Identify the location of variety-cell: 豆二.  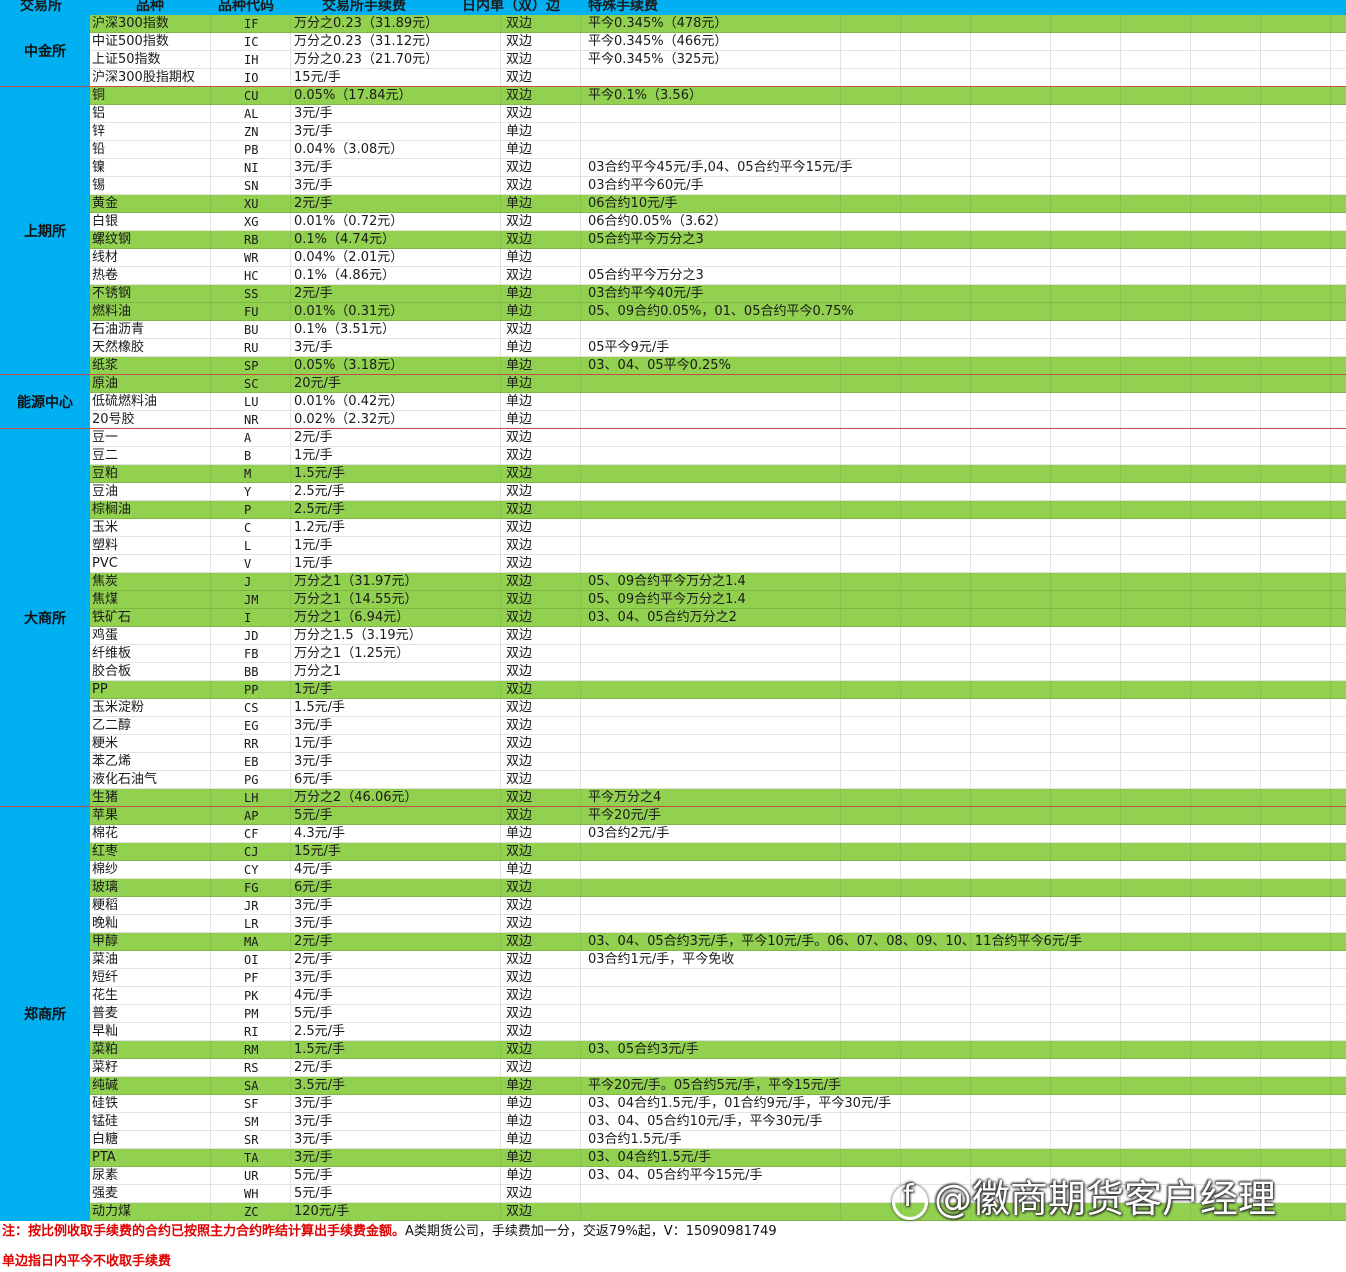
(105, 455).